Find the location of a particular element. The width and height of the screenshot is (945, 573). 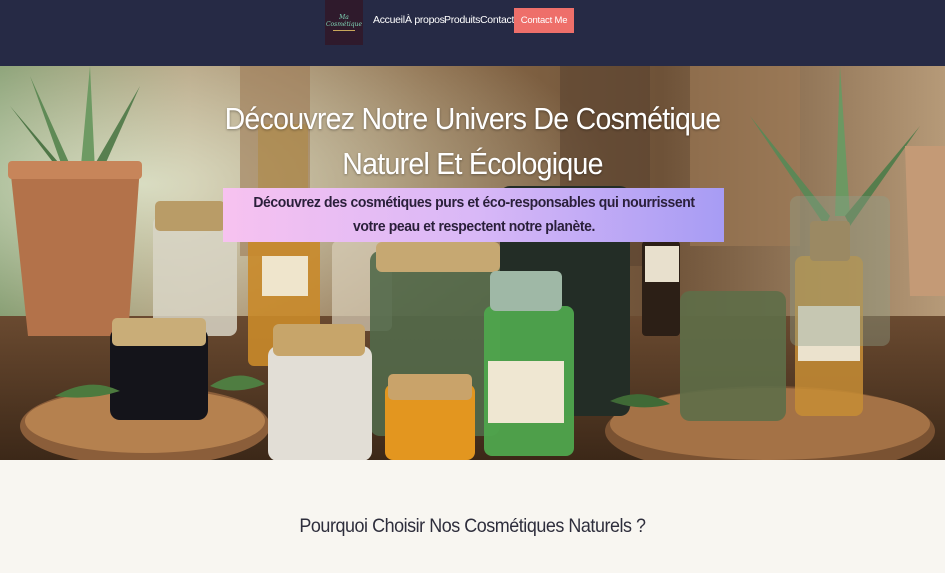

nav-link-contact: Contact is located at coordinates (497, 20).